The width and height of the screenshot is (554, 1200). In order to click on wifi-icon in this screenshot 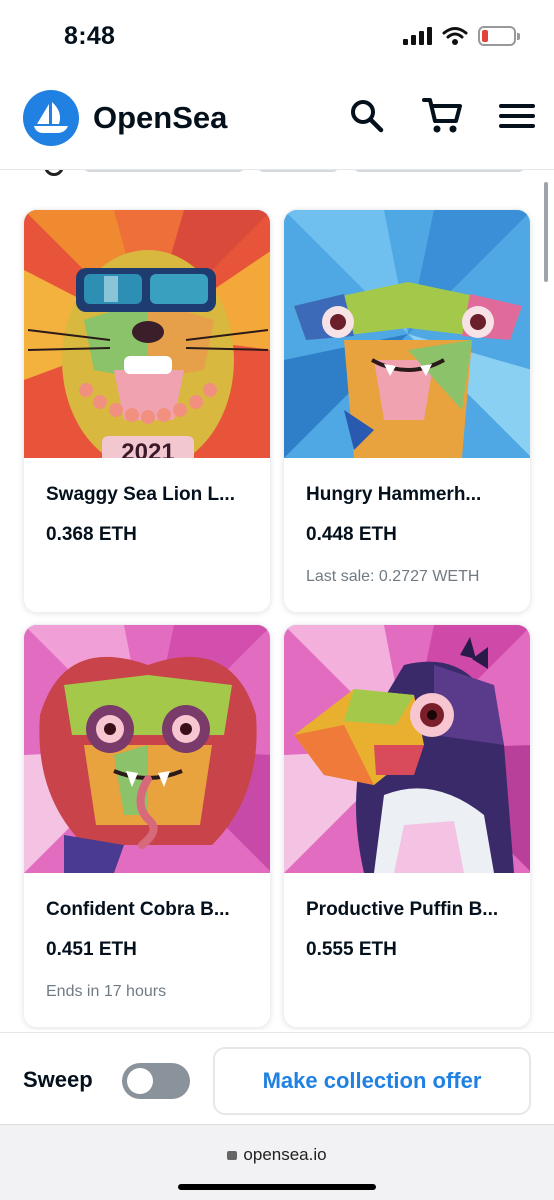, I will do `click(455, 36)`.